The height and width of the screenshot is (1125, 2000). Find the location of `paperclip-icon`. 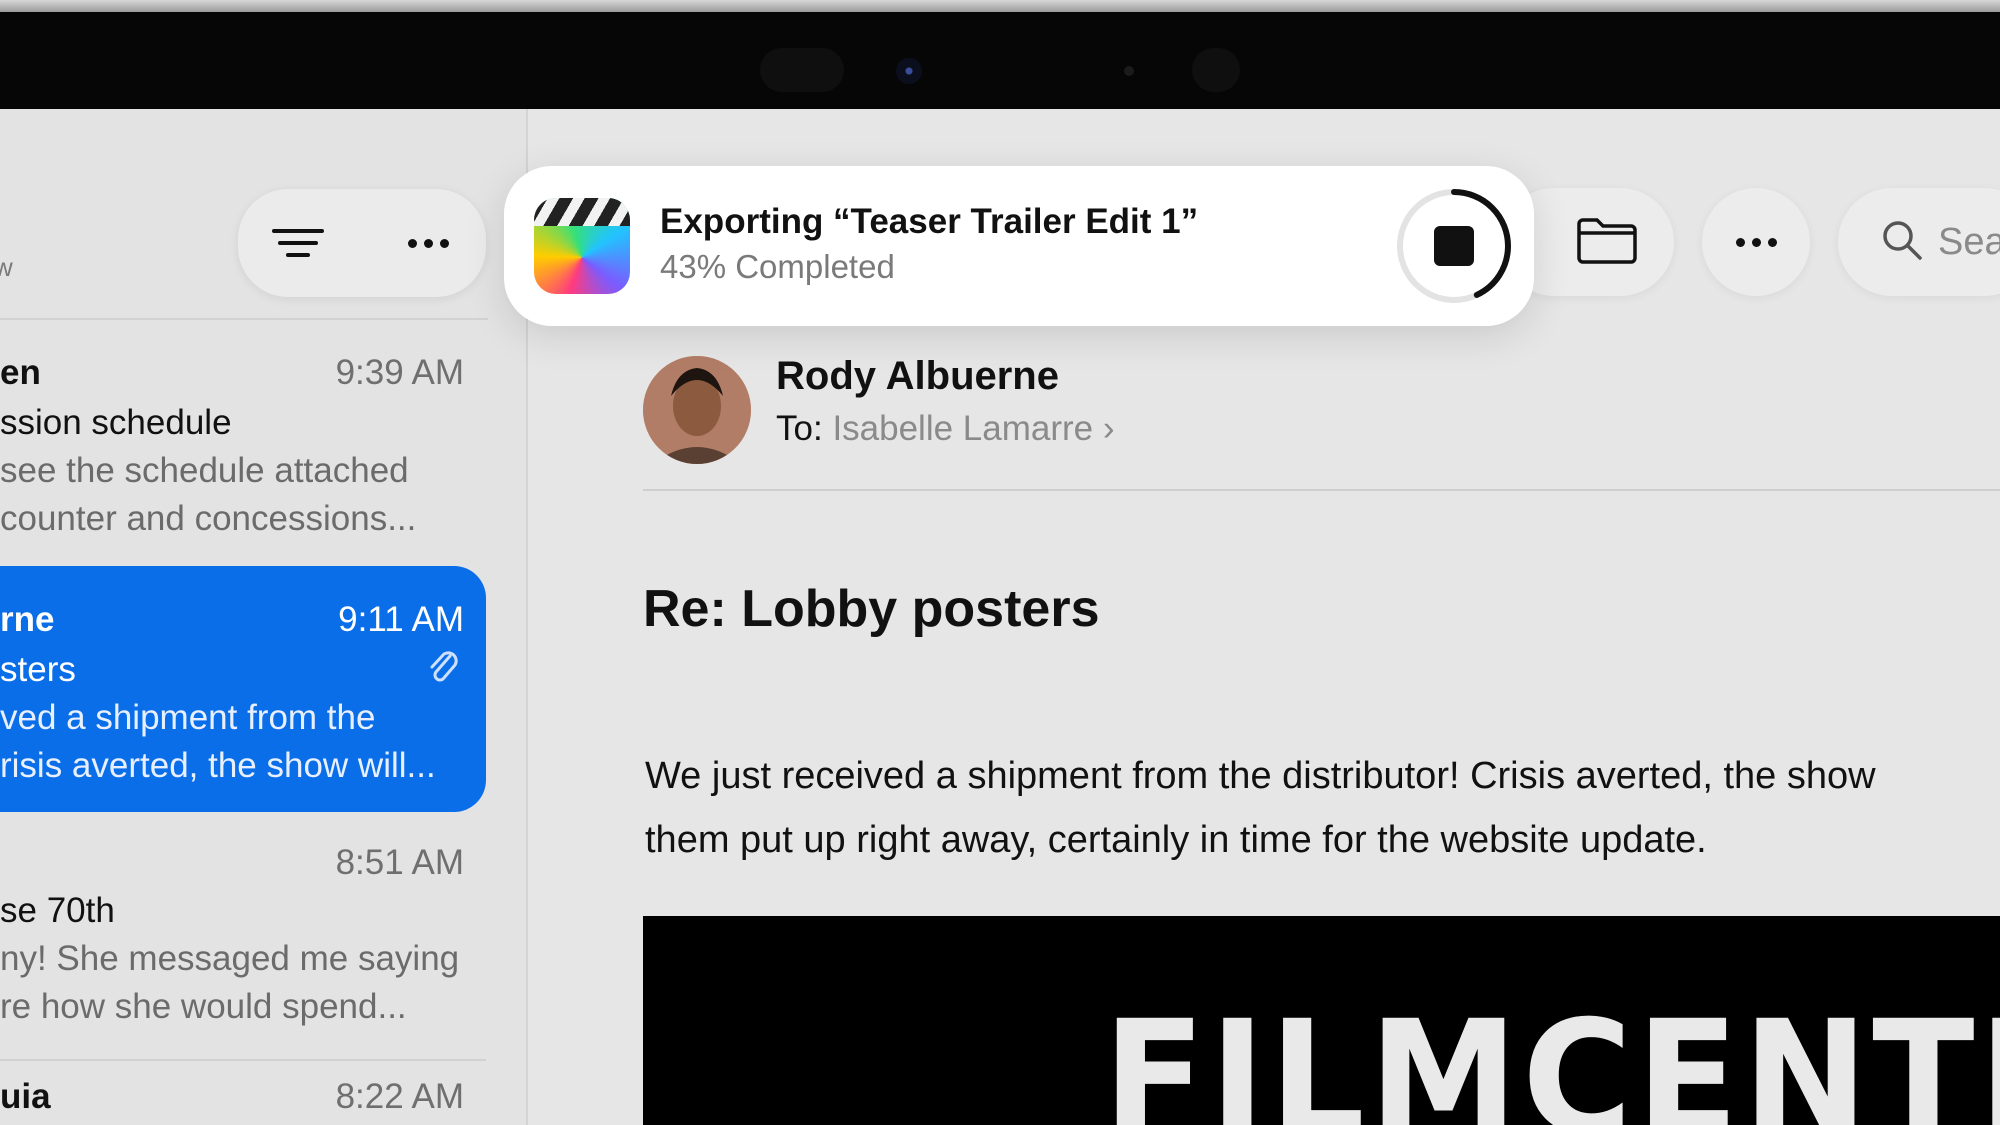

paperclip-icon is located at coordinates (443, 666).